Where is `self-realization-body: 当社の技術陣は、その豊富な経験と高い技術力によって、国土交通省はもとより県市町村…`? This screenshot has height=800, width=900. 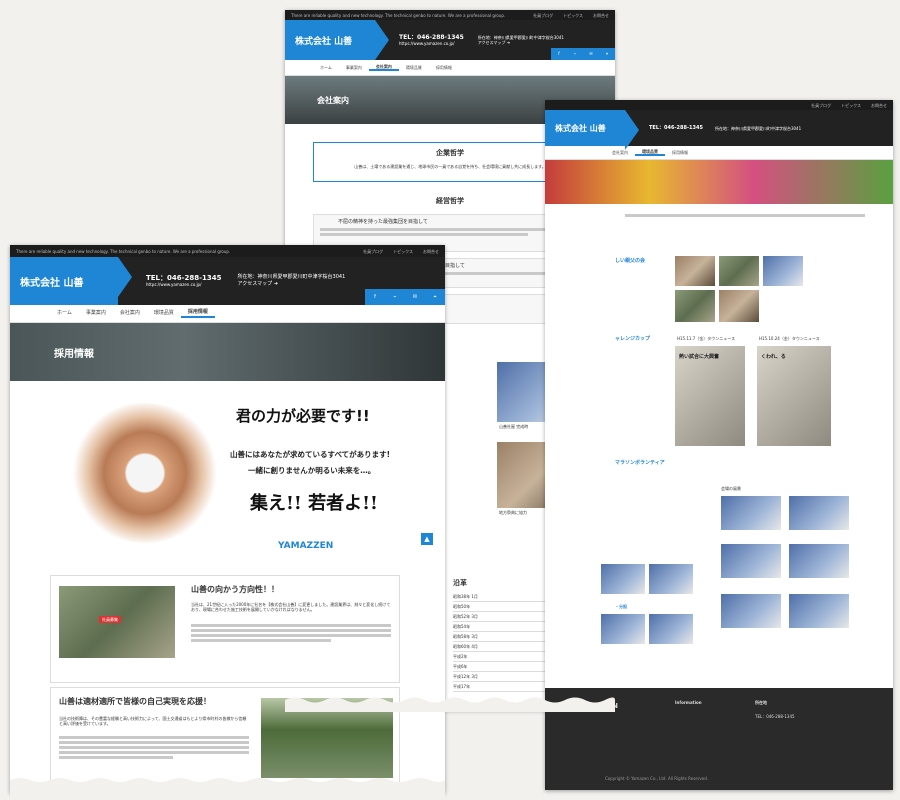 self-realization-body: 当社の技術陣は、その豊富な経験と高い技術力によって、国土交通省はもとより県市町村… is located at coordinates (153, 721).